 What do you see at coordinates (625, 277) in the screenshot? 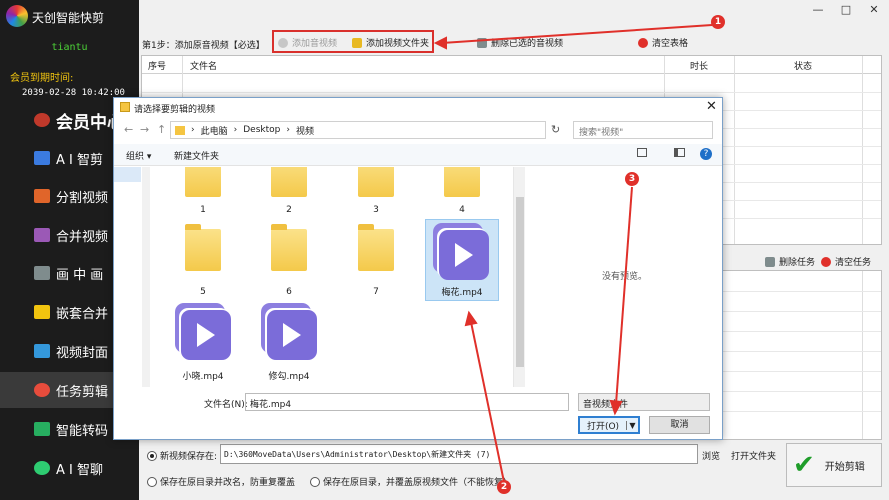
I see `no-preview-text: 没有预览。` at bounding box center [625, 277].